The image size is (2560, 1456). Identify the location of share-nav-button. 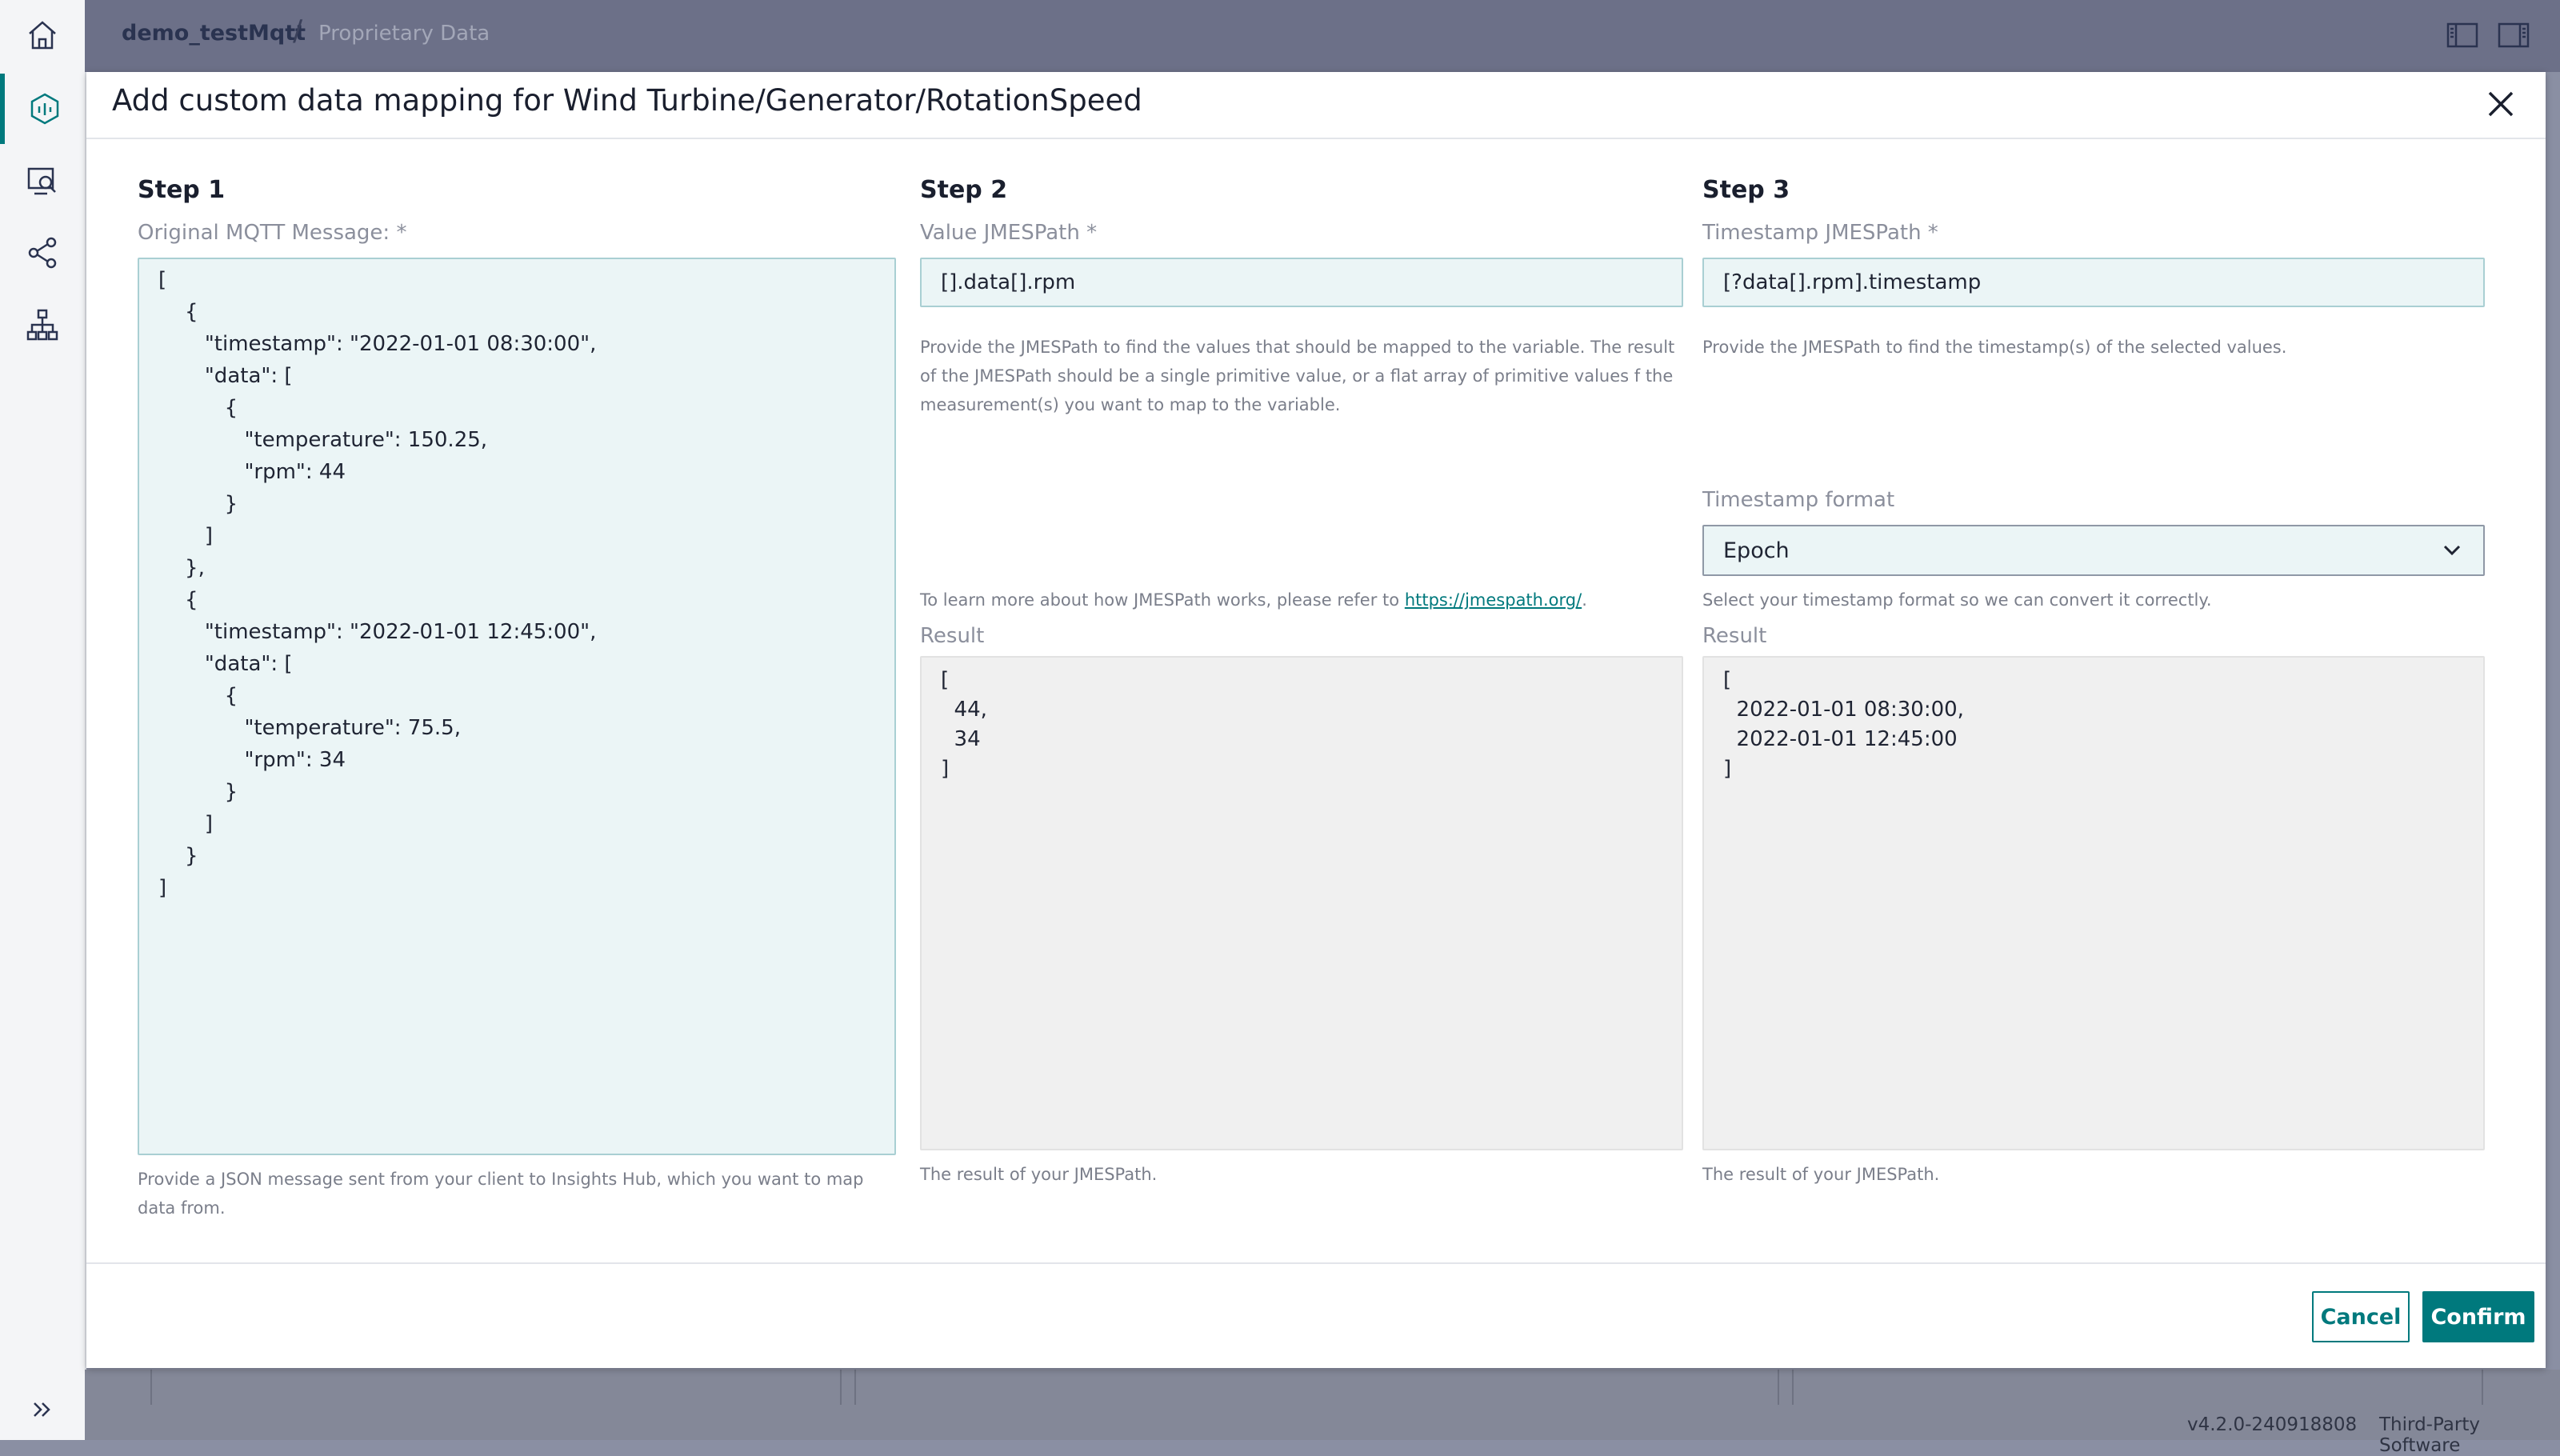
(42, 253).